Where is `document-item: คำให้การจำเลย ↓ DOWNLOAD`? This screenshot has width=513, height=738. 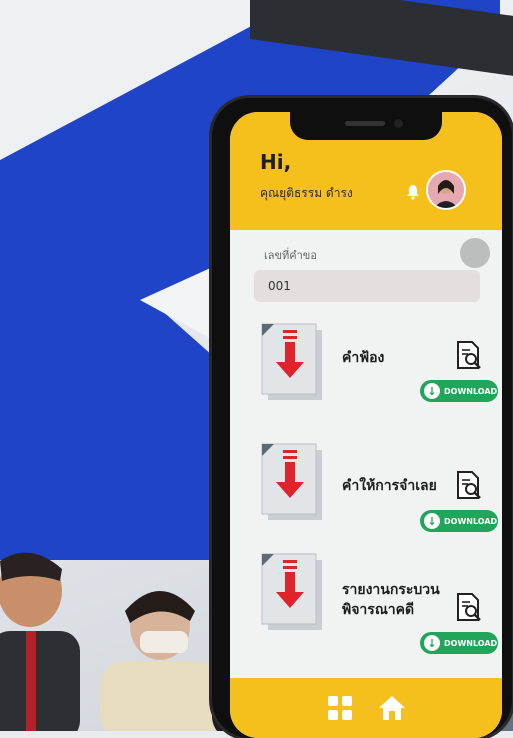 document-item: คำให้การจำเลย ↓ DOWNLOAD is located at coordinates (366, 497).